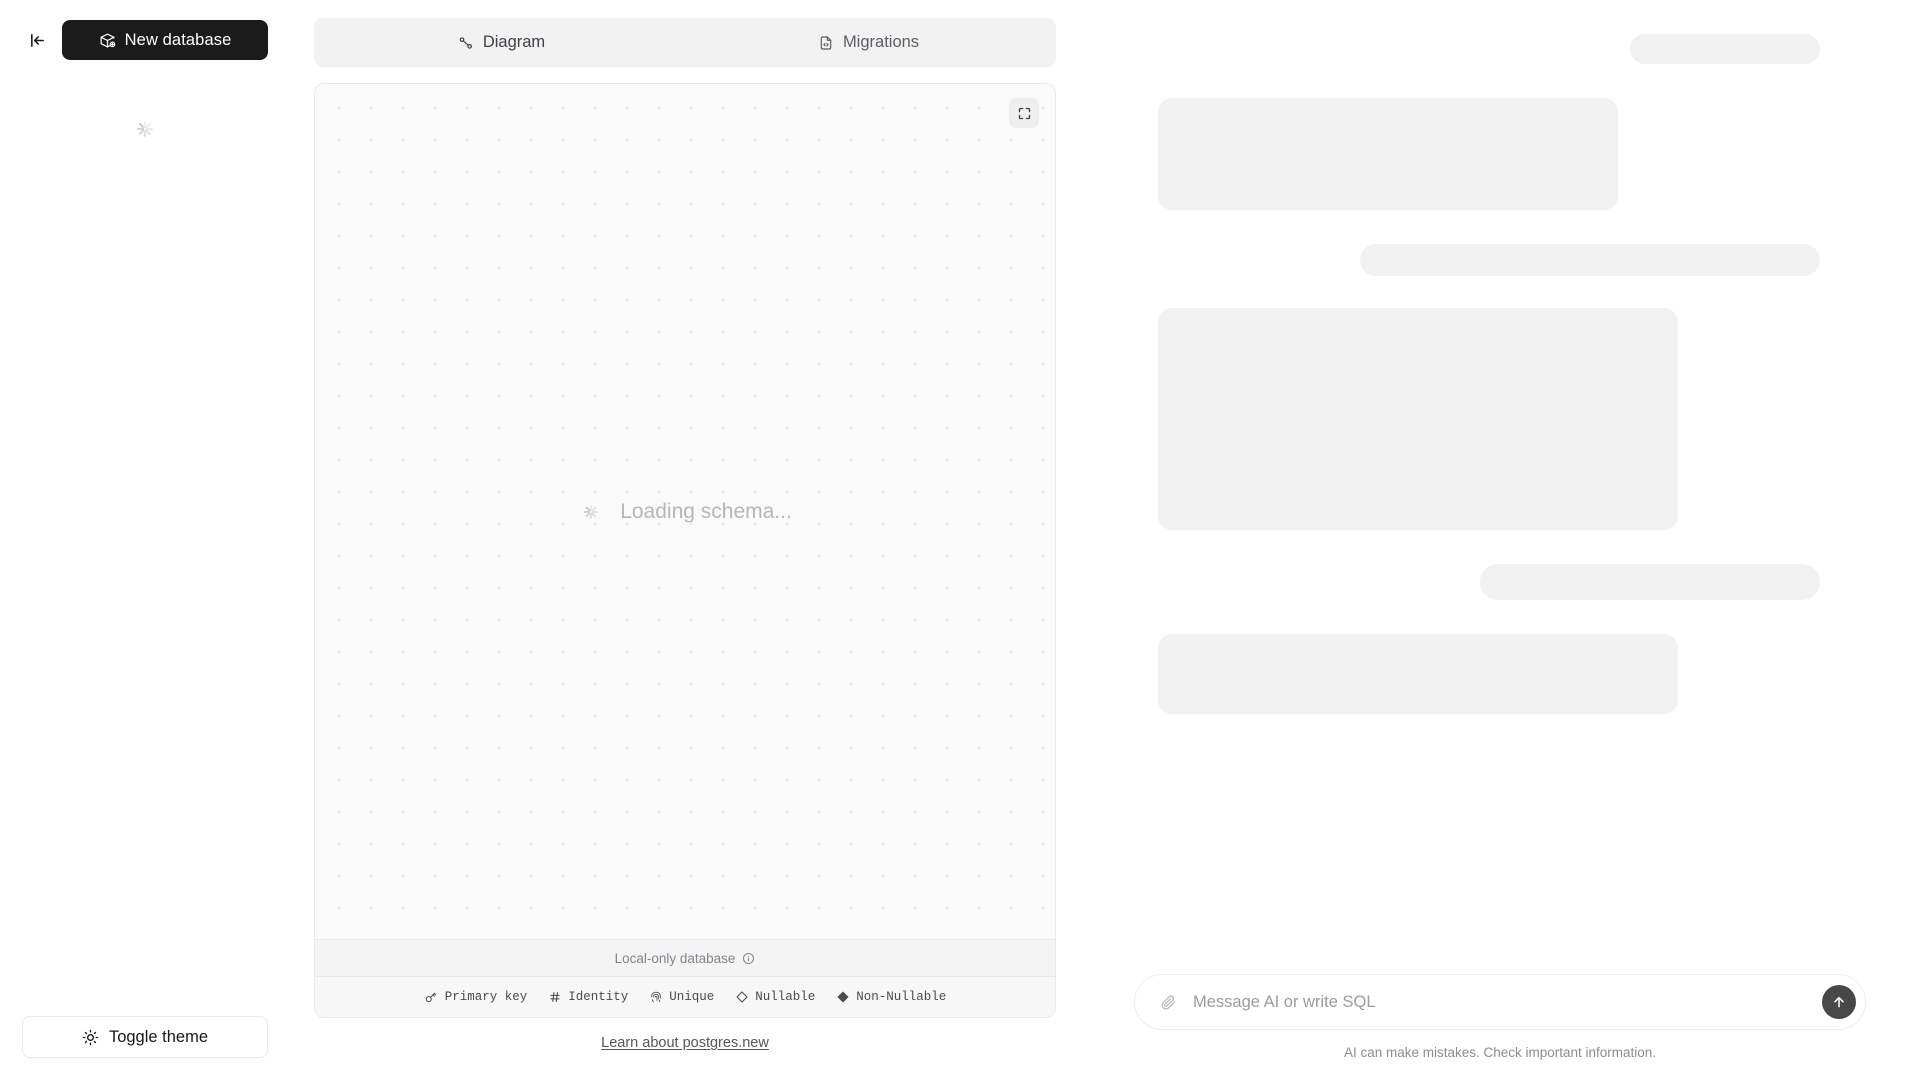 The height and width of the screenshot is (1080, 1920). Describe the element at coordinates (486, 997) in the screenshot. I see `legend-label: Primary key` at that location.